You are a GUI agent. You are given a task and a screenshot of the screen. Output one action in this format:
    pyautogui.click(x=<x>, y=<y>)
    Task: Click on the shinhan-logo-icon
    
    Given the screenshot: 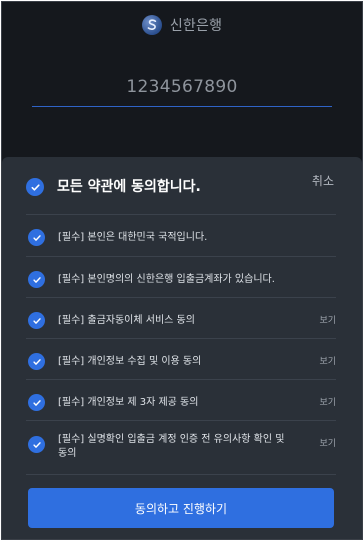 What is the action you would take?
    pyautogui.click(x=151, y=25)
    